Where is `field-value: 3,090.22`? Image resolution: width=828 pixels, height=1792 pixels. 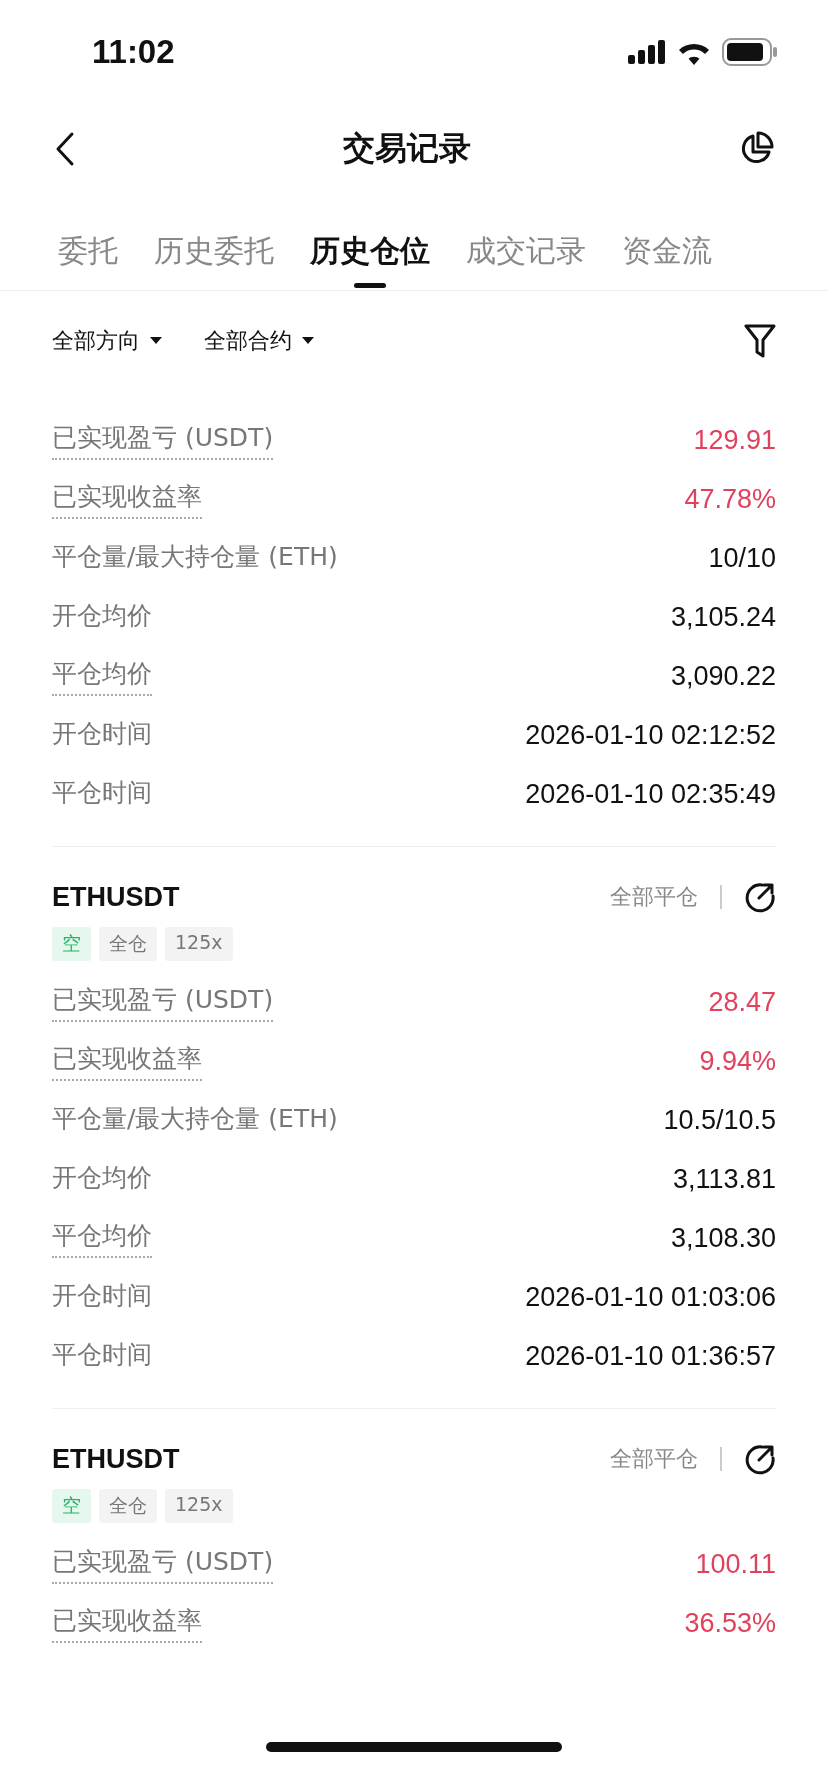
field-value: 3,090.22 is located at coordinates (723, 676).